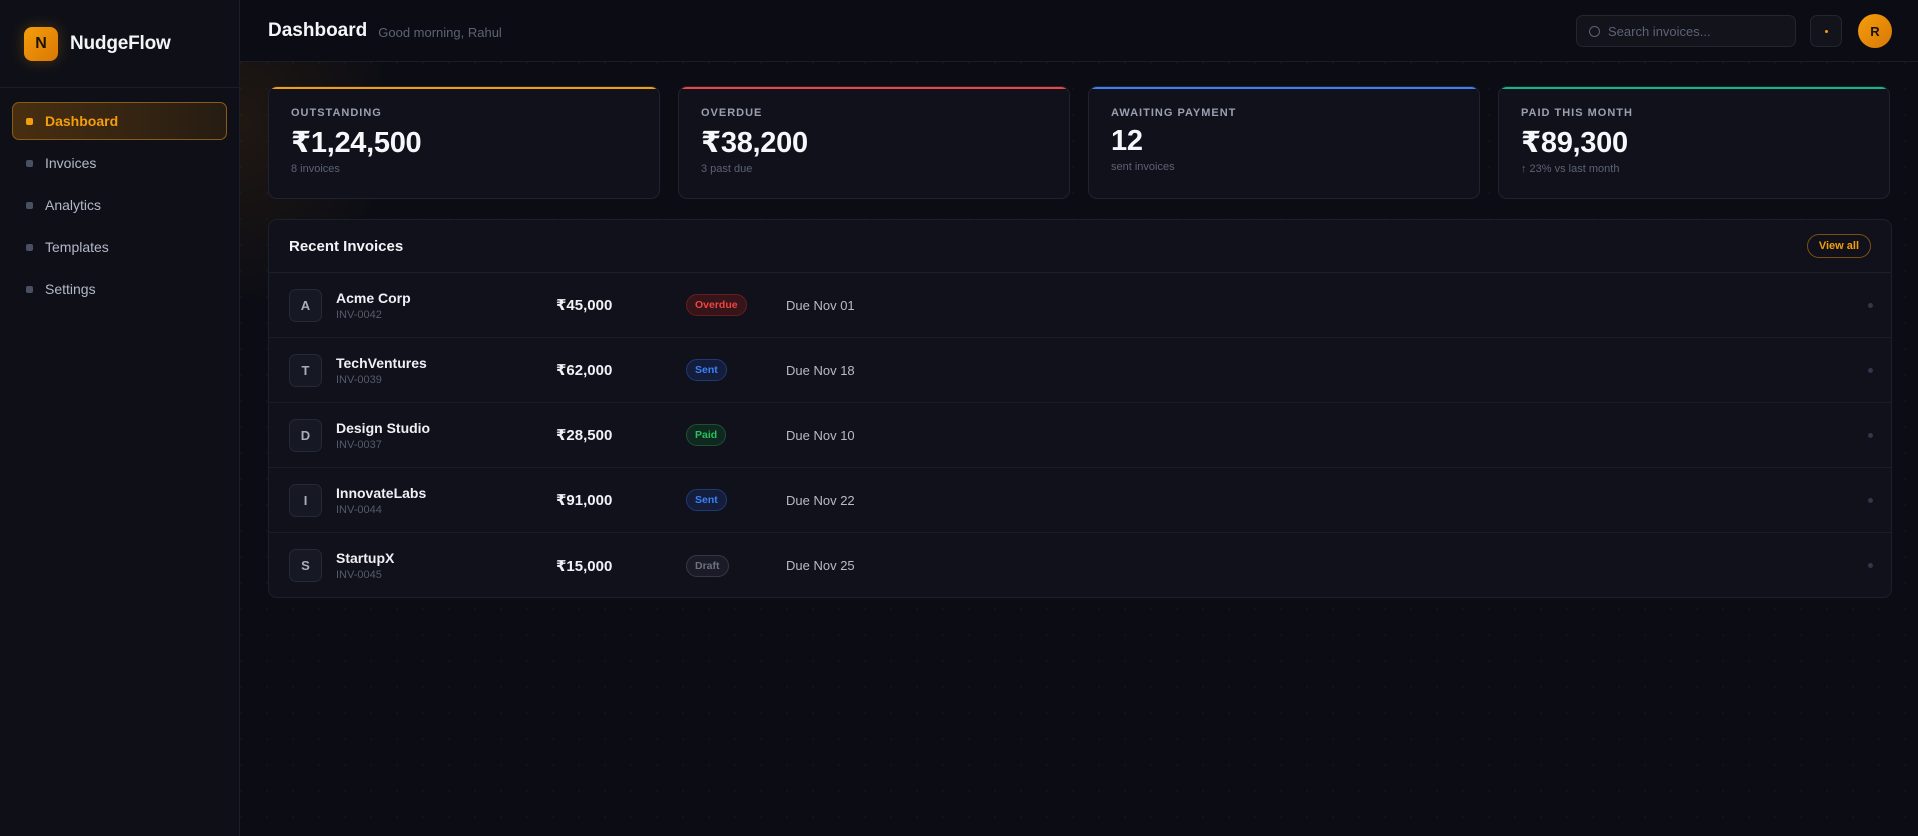 The image size is (1918, 836). What do you see at coordinates (41, 43) in the screenshot?
I see `brand-logo-icon: N` at bounding box center [41, 43].